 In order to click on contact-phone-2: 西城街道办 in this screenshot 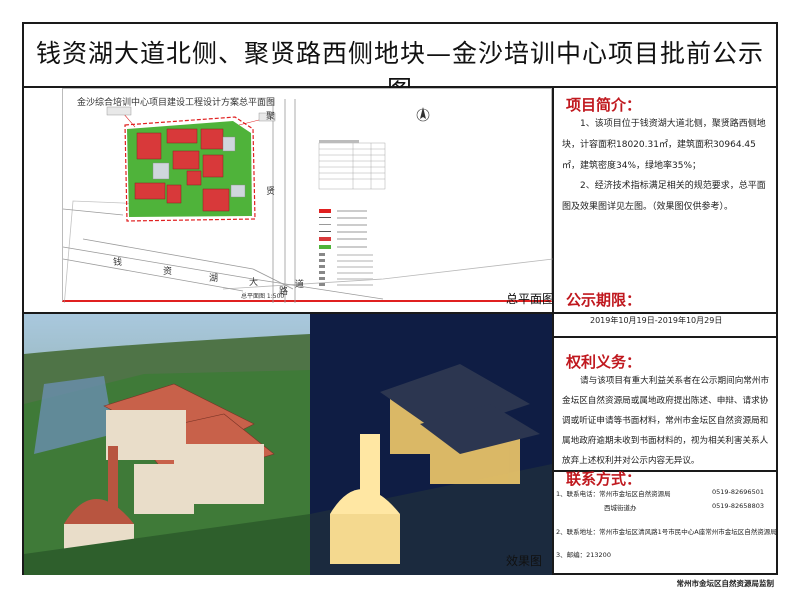, I will do `click(620, 508)`.